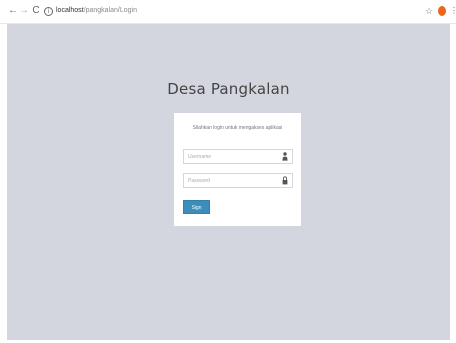 The height and width of the screenshot is (343, 456). Describe the element at coordinates (110, 10) in the screenshot. I see `url-path: /pangkalan/Login` at that location.